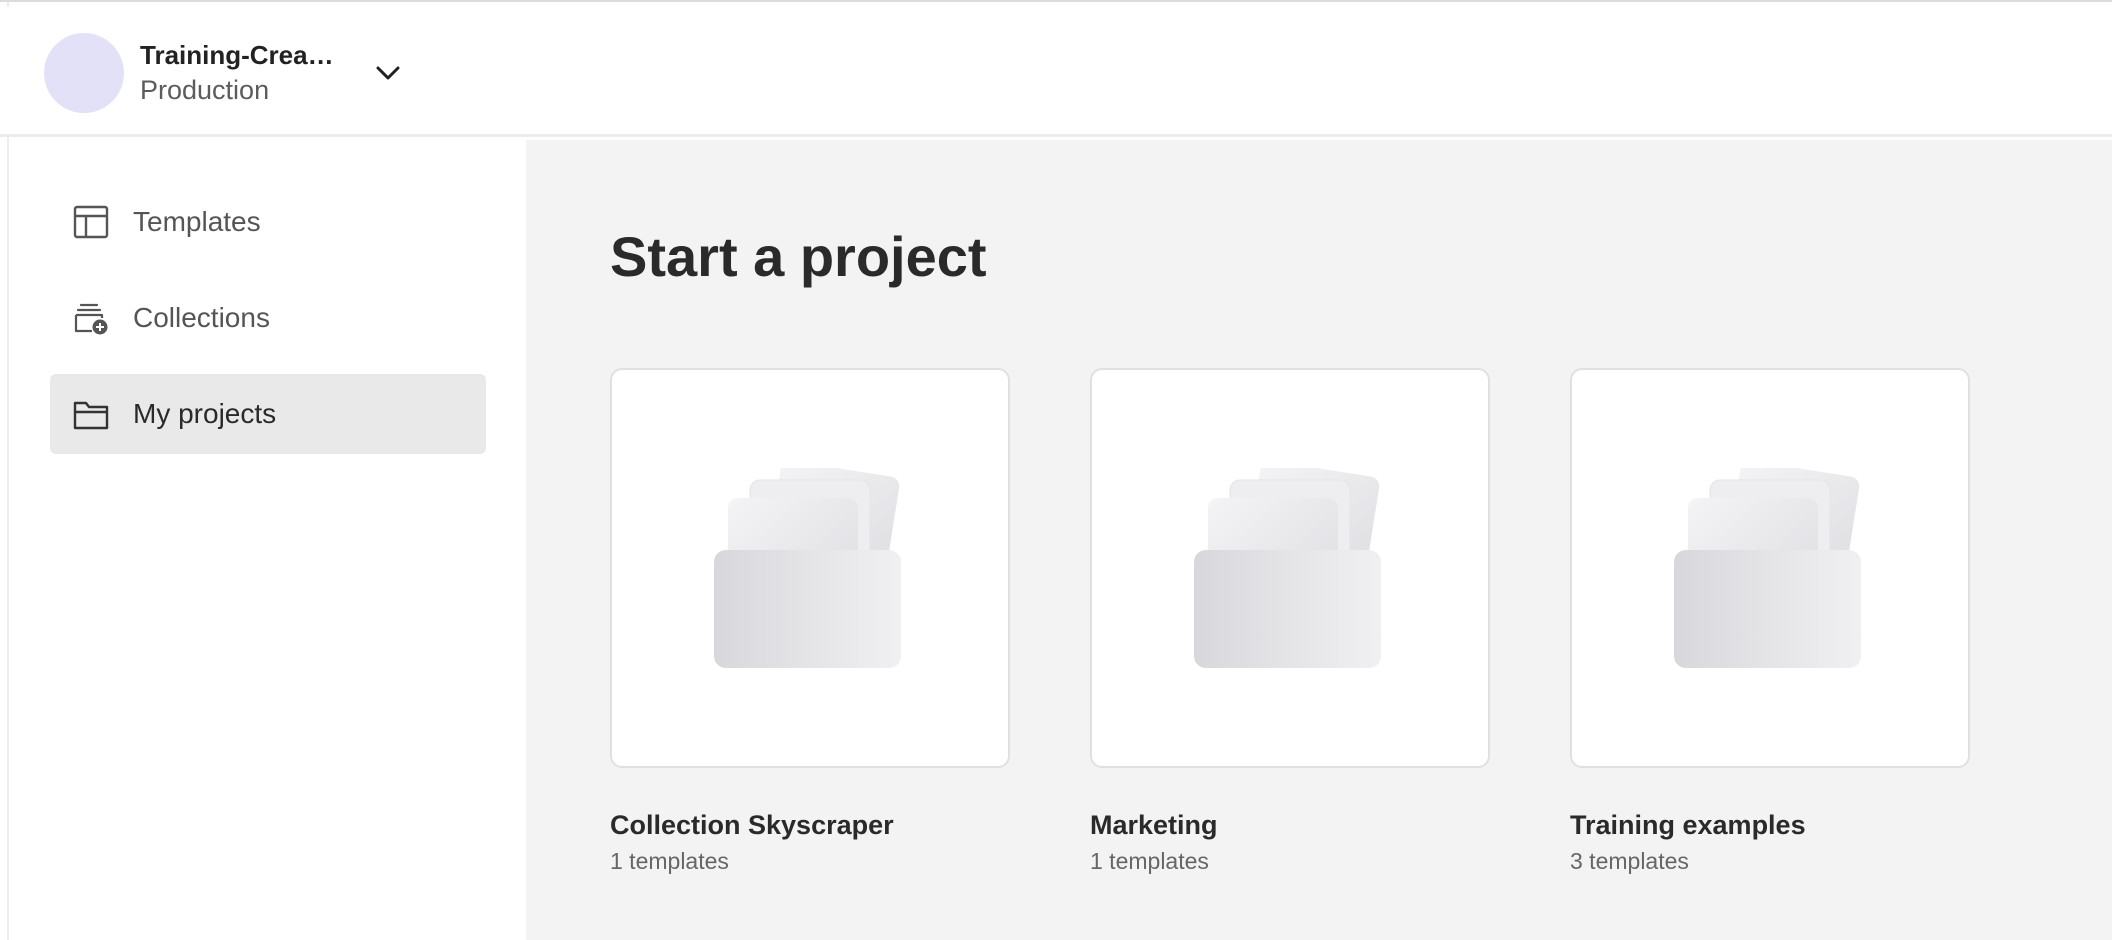 The height and width of the screenshot is (940, 2112). I want to click on project-card-training-examples: Training examples 3 templates, so click(1770, 622).